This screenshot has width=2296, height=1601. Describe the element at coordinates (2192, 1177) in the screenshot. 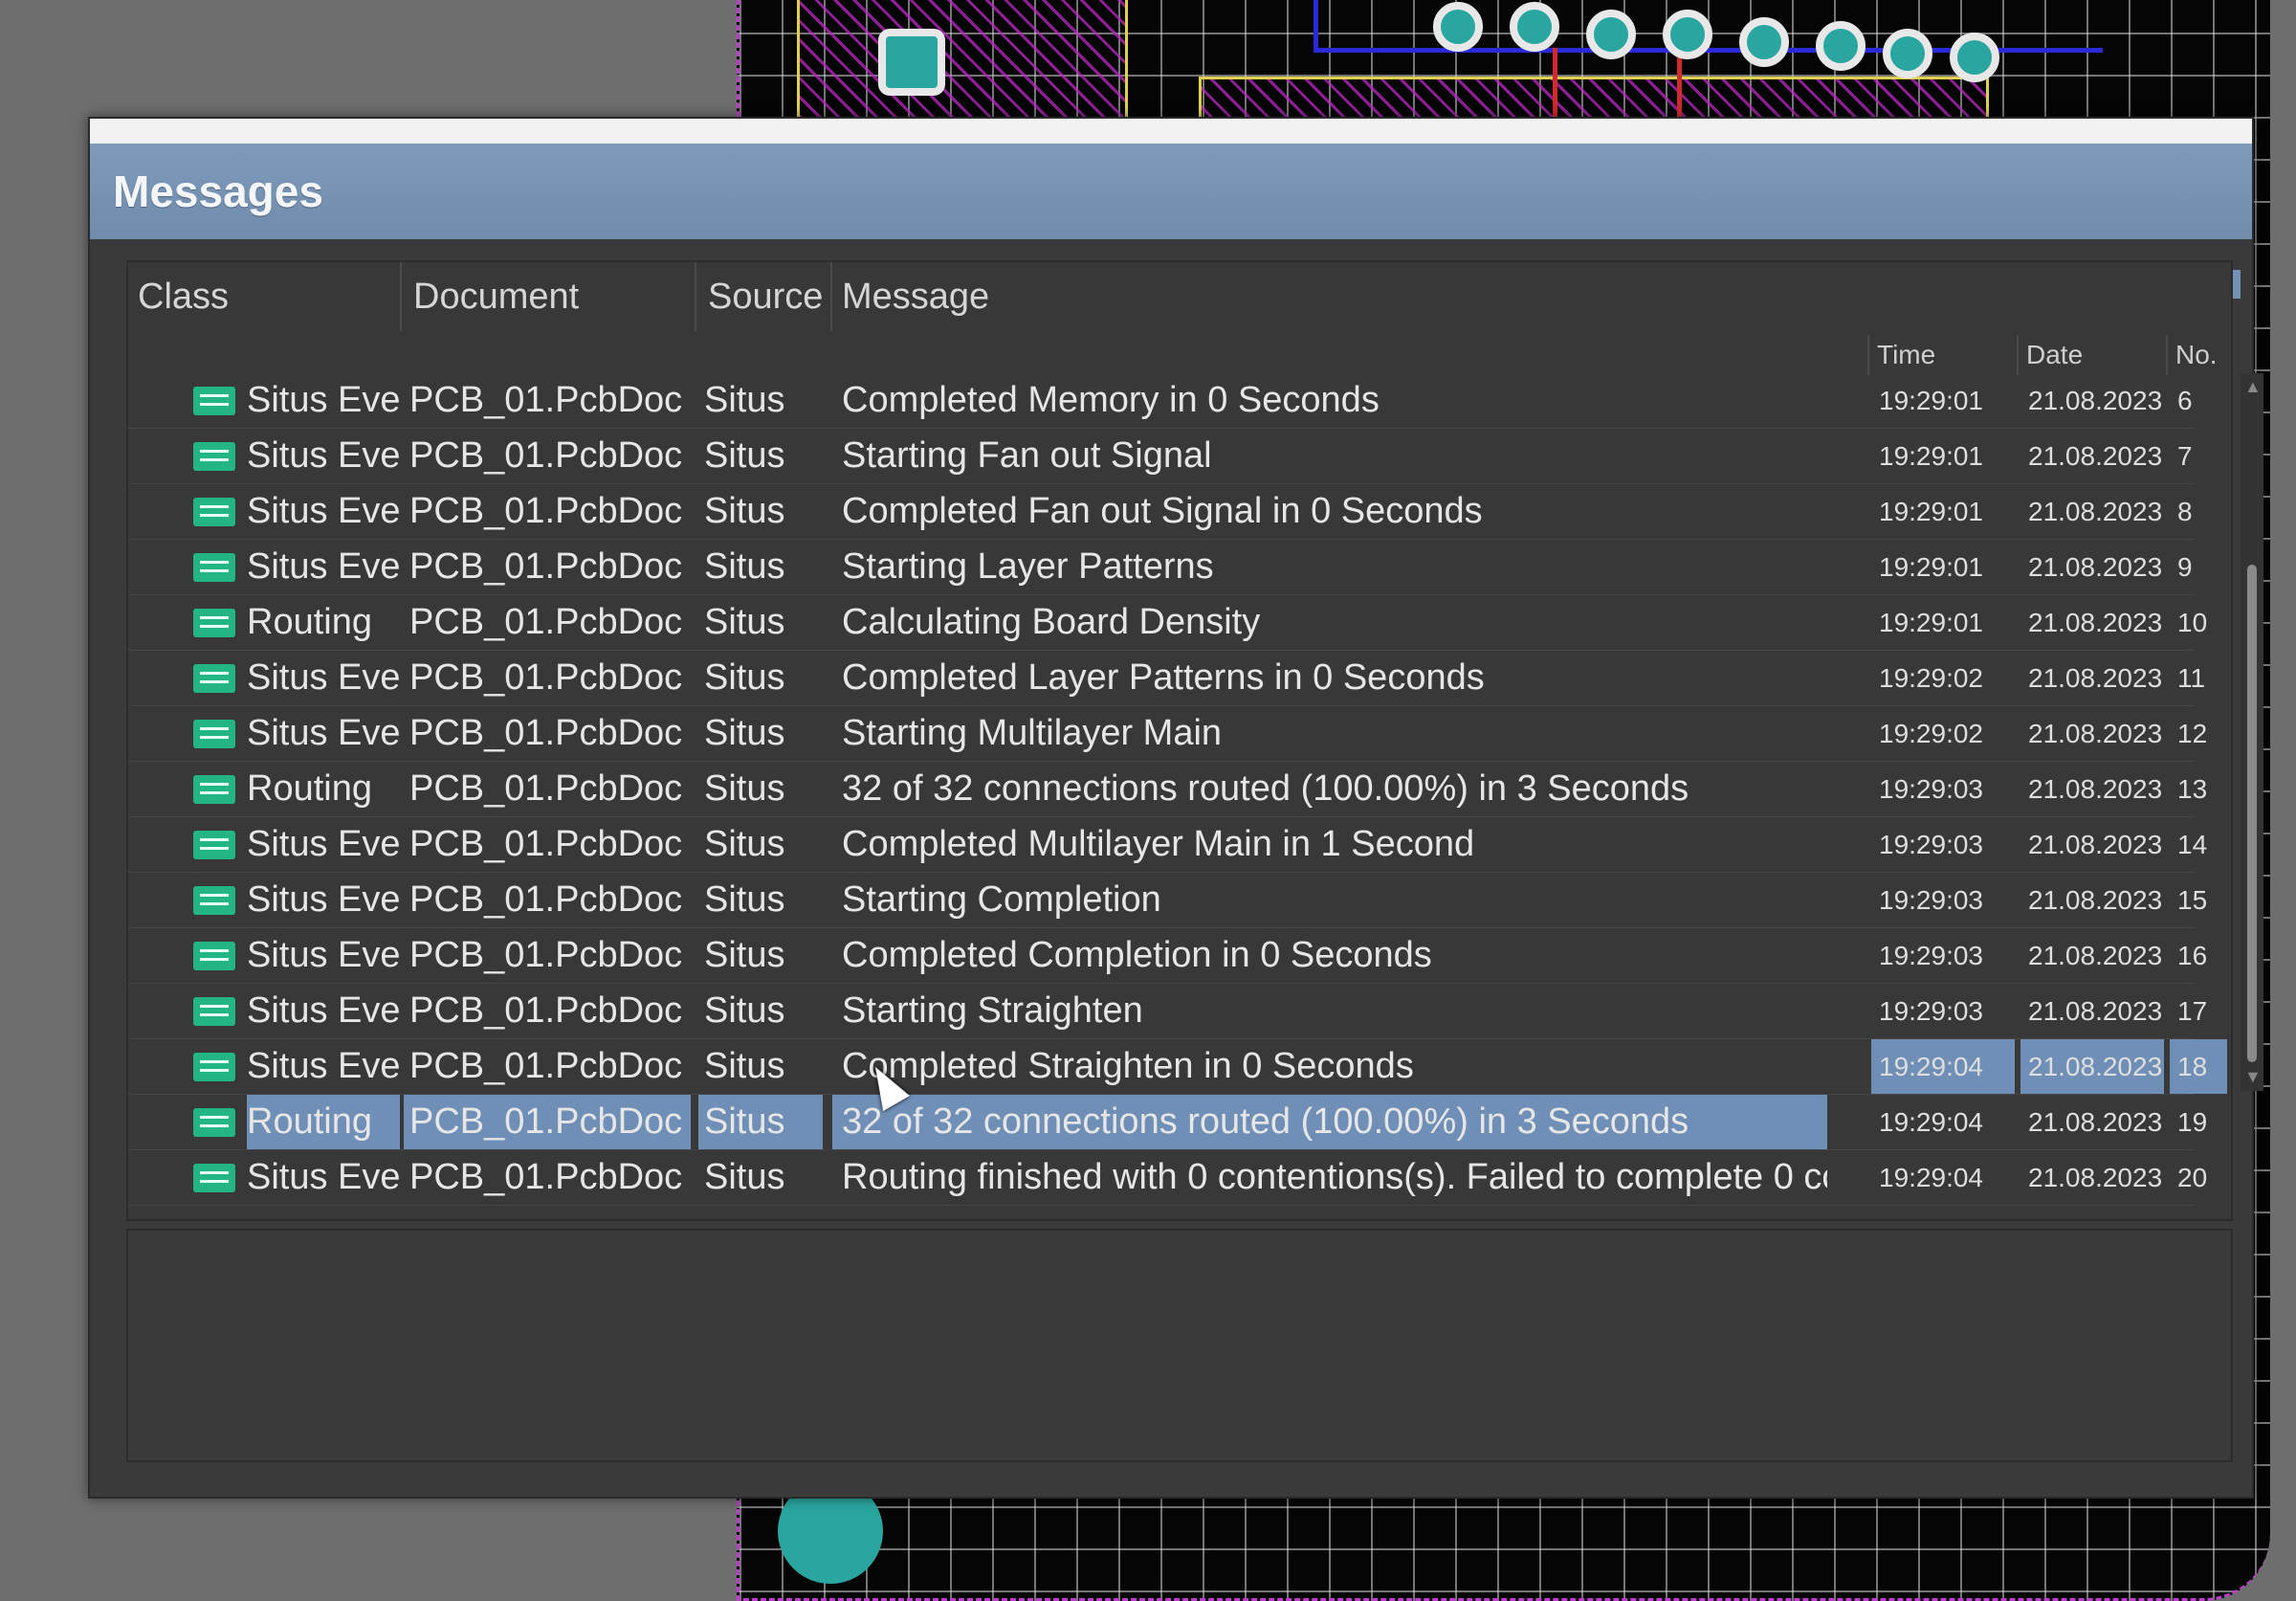

I see `cell-no: 20` at that location.